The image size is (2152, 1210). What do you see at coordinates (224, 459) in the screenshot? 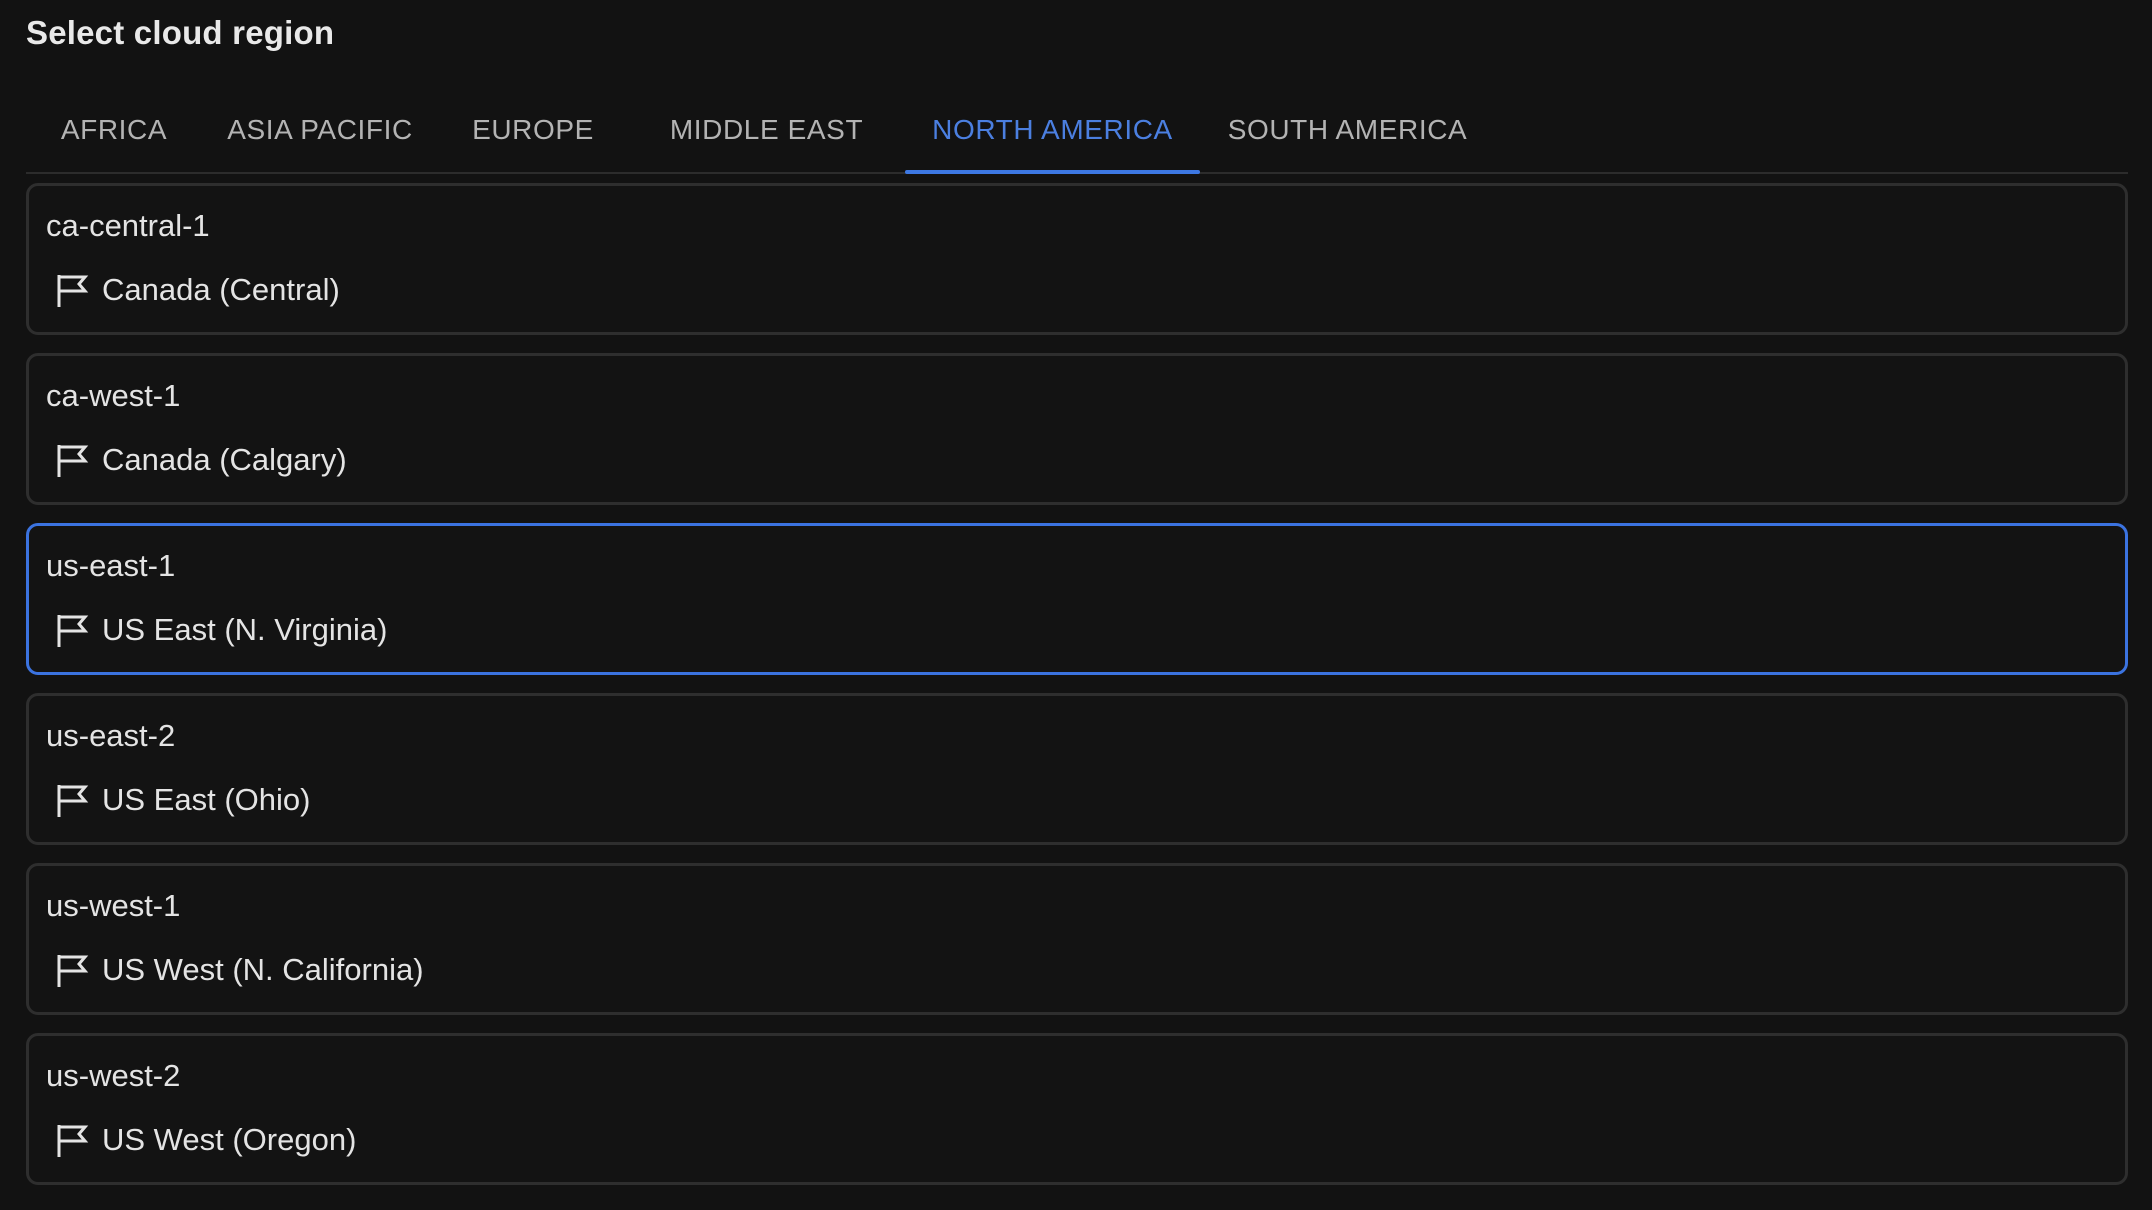
I see `region-location-text: Canada (Calgary)` at bounding box center [224, 459].